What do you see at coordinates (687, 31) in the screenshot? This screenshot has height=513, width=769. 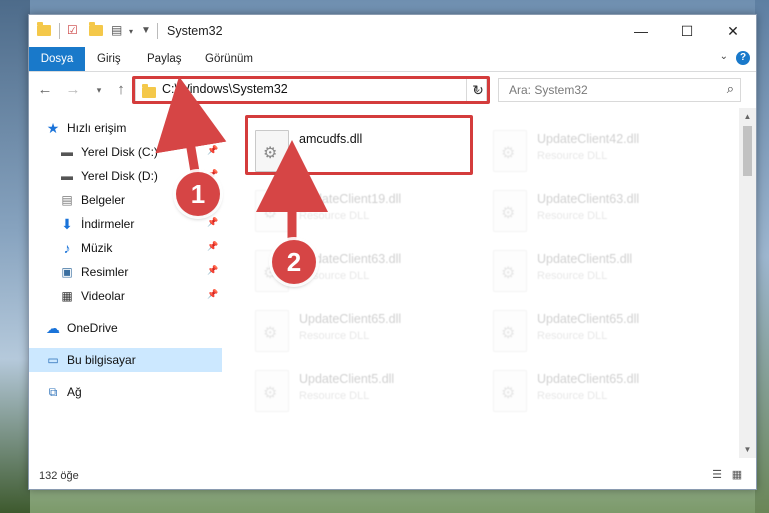 I see `maximize-button: ☐` at bounding box center [687, 31].